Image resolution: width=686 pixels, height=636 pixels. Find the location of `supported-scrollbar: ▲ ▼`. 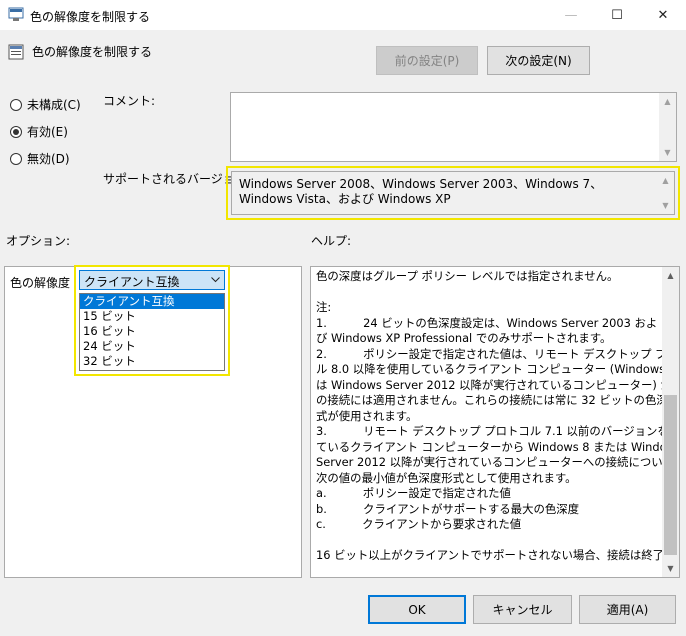

supported-scrollbar: ▲ ▼ is located at coordinates (665, 193).